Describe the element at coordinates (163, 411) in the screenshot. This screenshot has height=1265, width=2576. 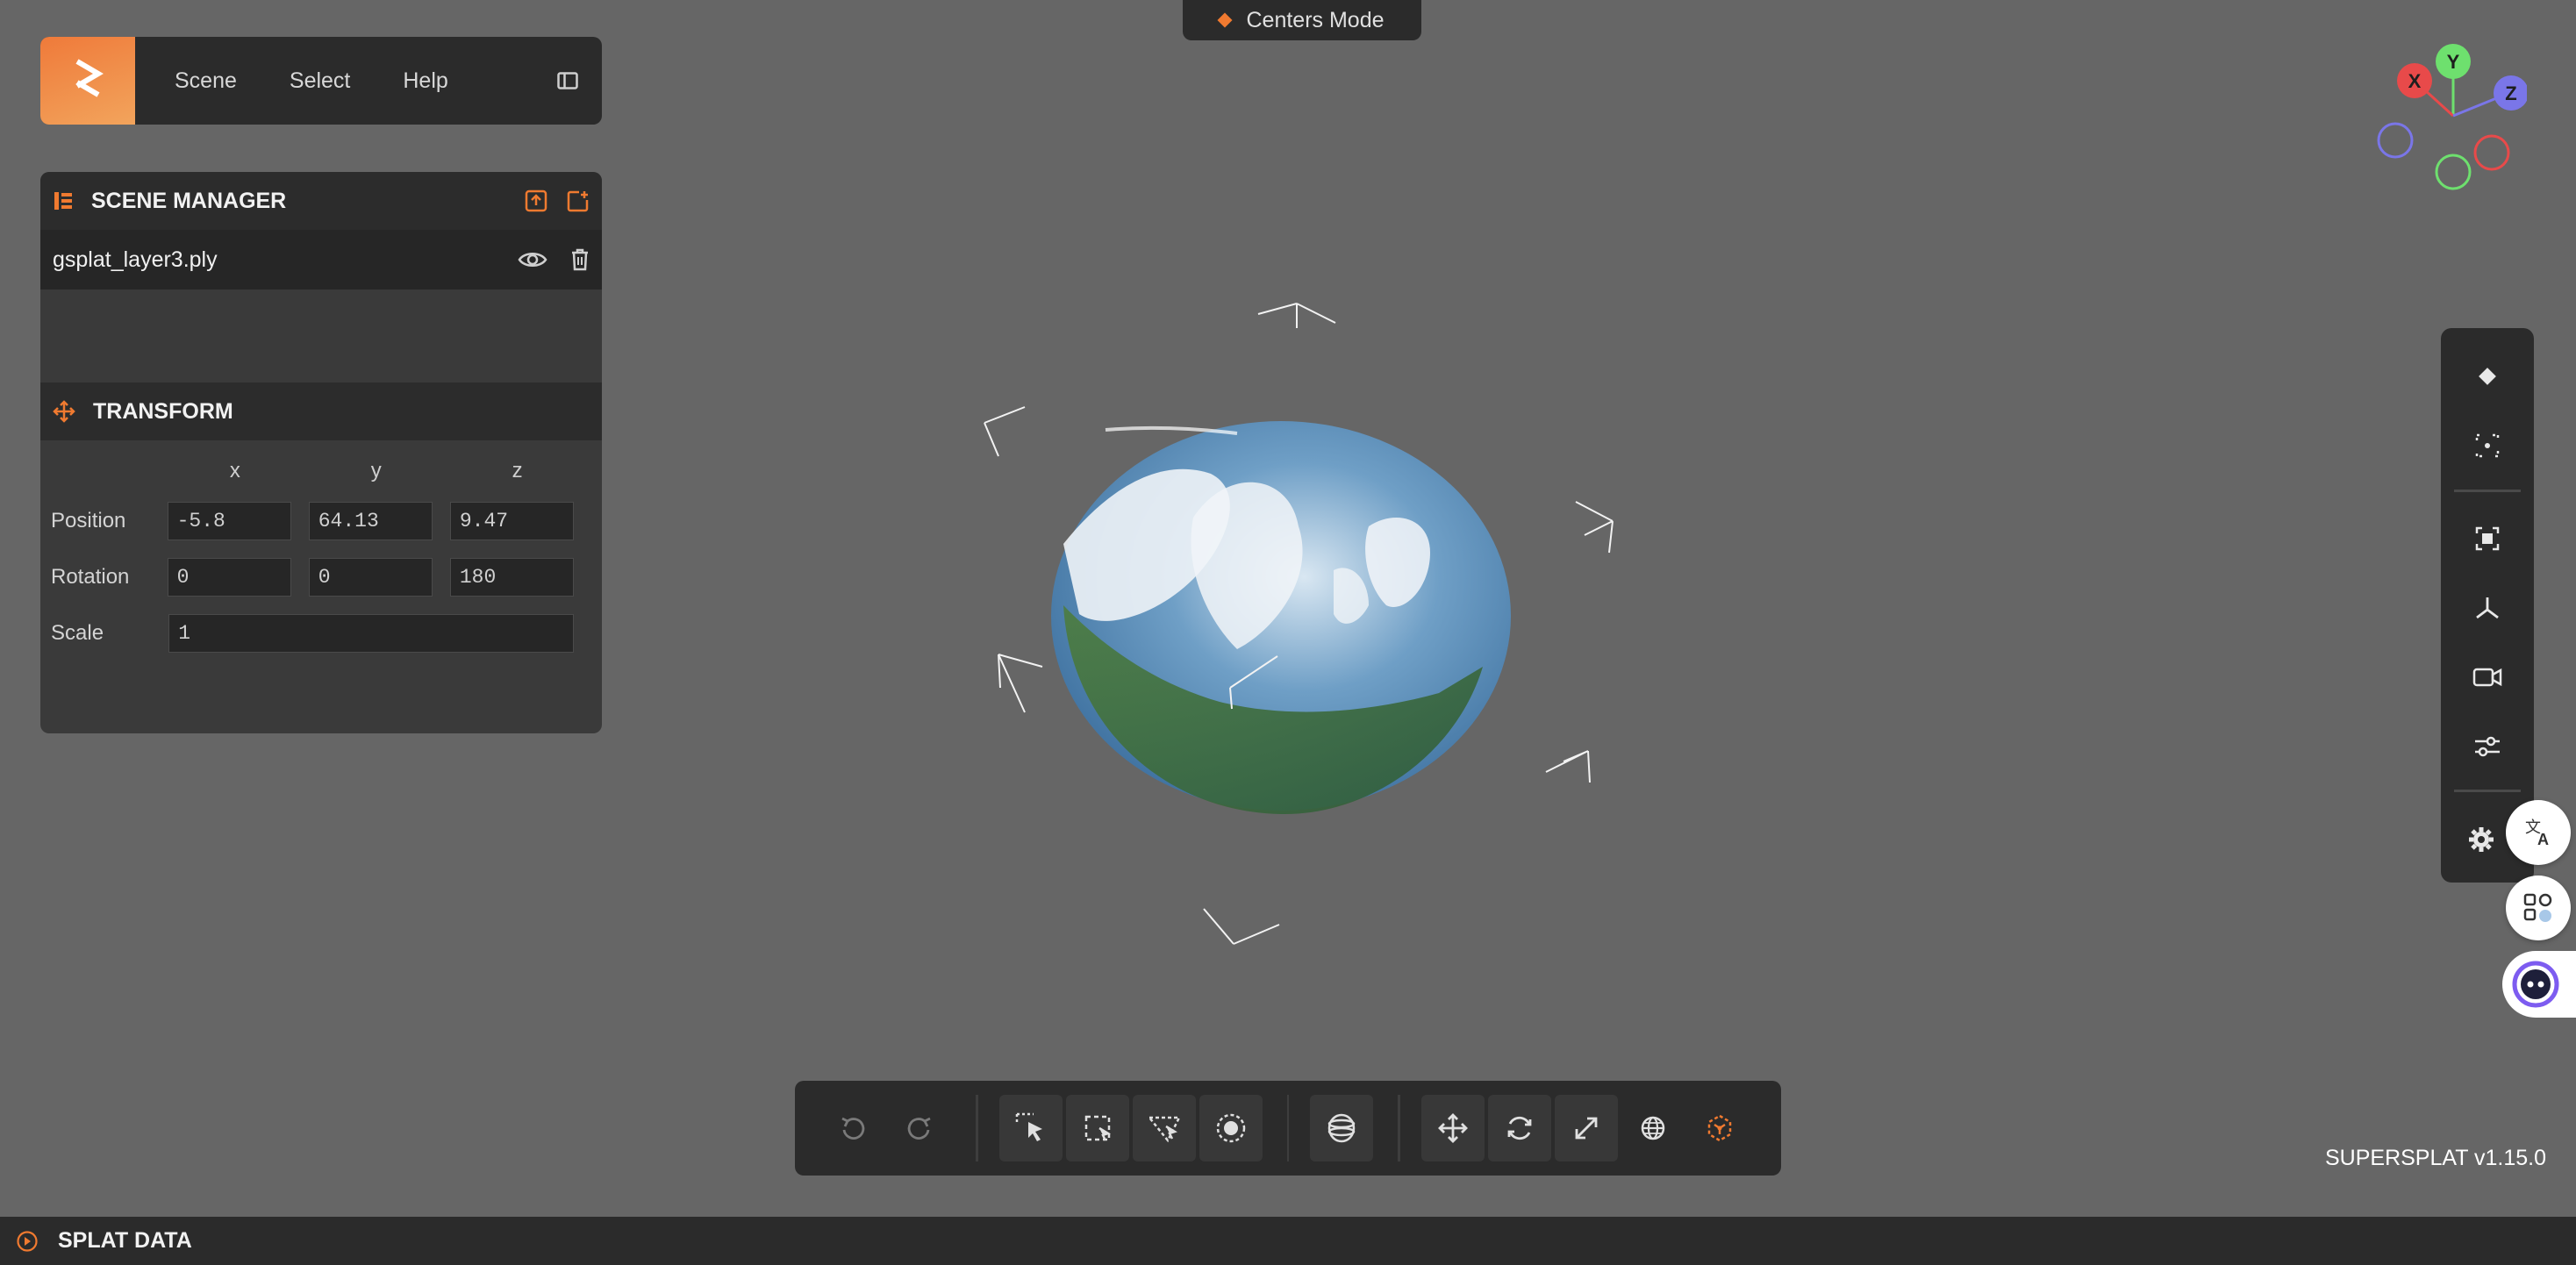
I see `transform-title: TRANSFORM` at that location.